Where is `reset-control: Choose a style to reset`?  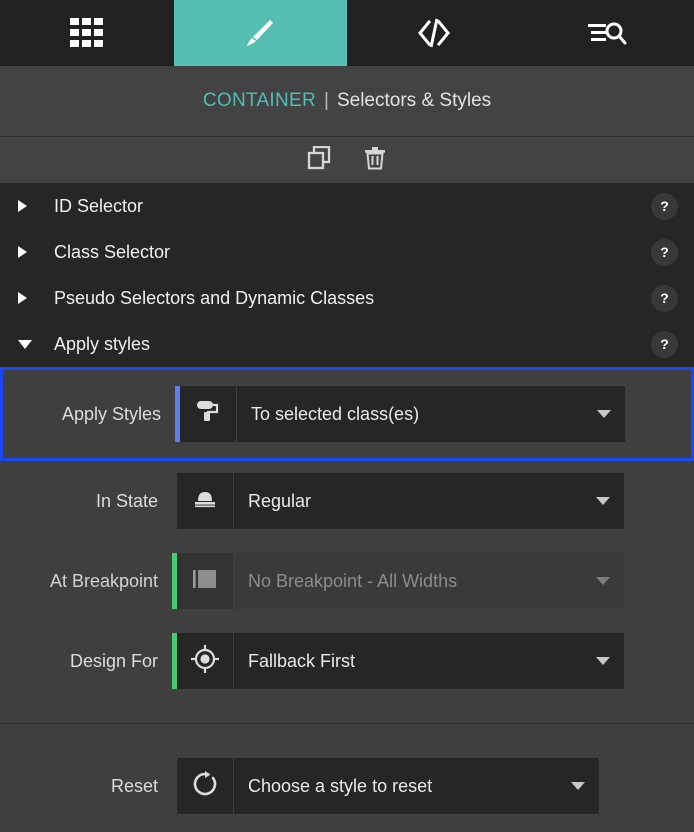 reset-control: Choose a style to reset is located at coordinates (385, 786).